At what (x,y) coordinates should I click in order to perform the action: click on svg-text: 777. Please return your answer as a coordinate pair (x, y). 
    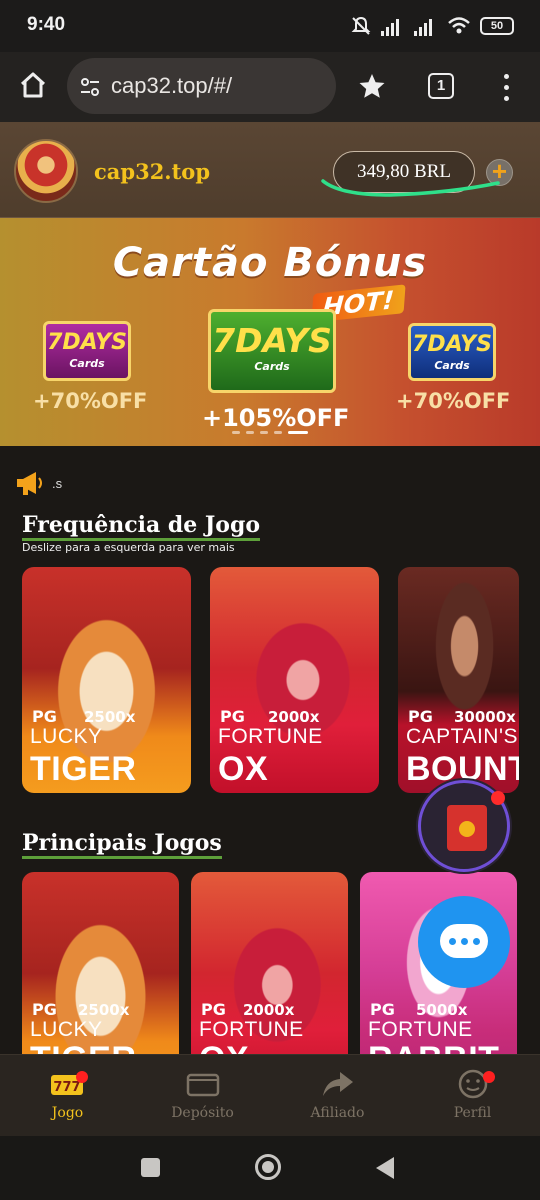
    Looking at the image, I should click on (66, 1087).